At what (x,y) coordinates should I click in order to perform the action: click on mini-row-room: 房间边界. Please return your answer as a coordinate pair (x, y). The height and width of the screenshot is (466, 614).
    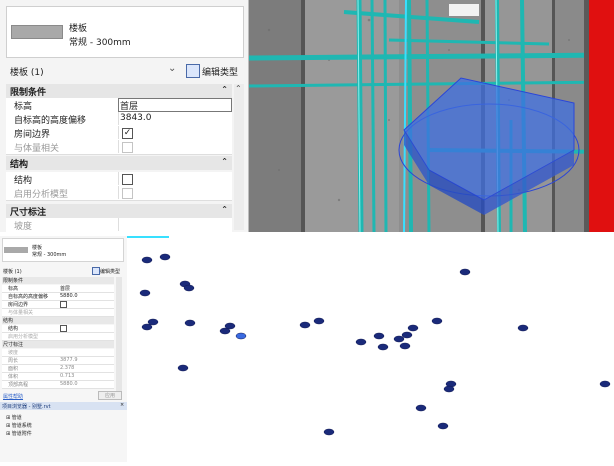
    Looking at the image, I should click on (58, 305).